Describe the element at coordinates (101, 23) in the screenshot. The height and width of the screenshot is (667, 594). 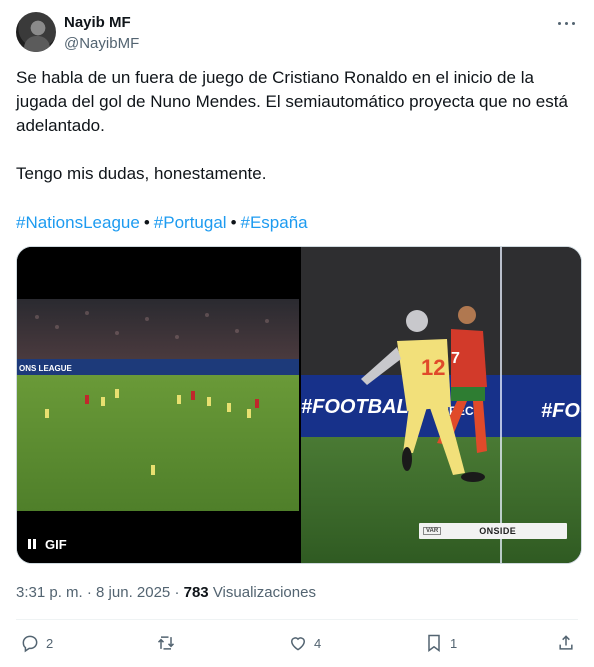
I see `author-display-name: Nayib MF` at that location.